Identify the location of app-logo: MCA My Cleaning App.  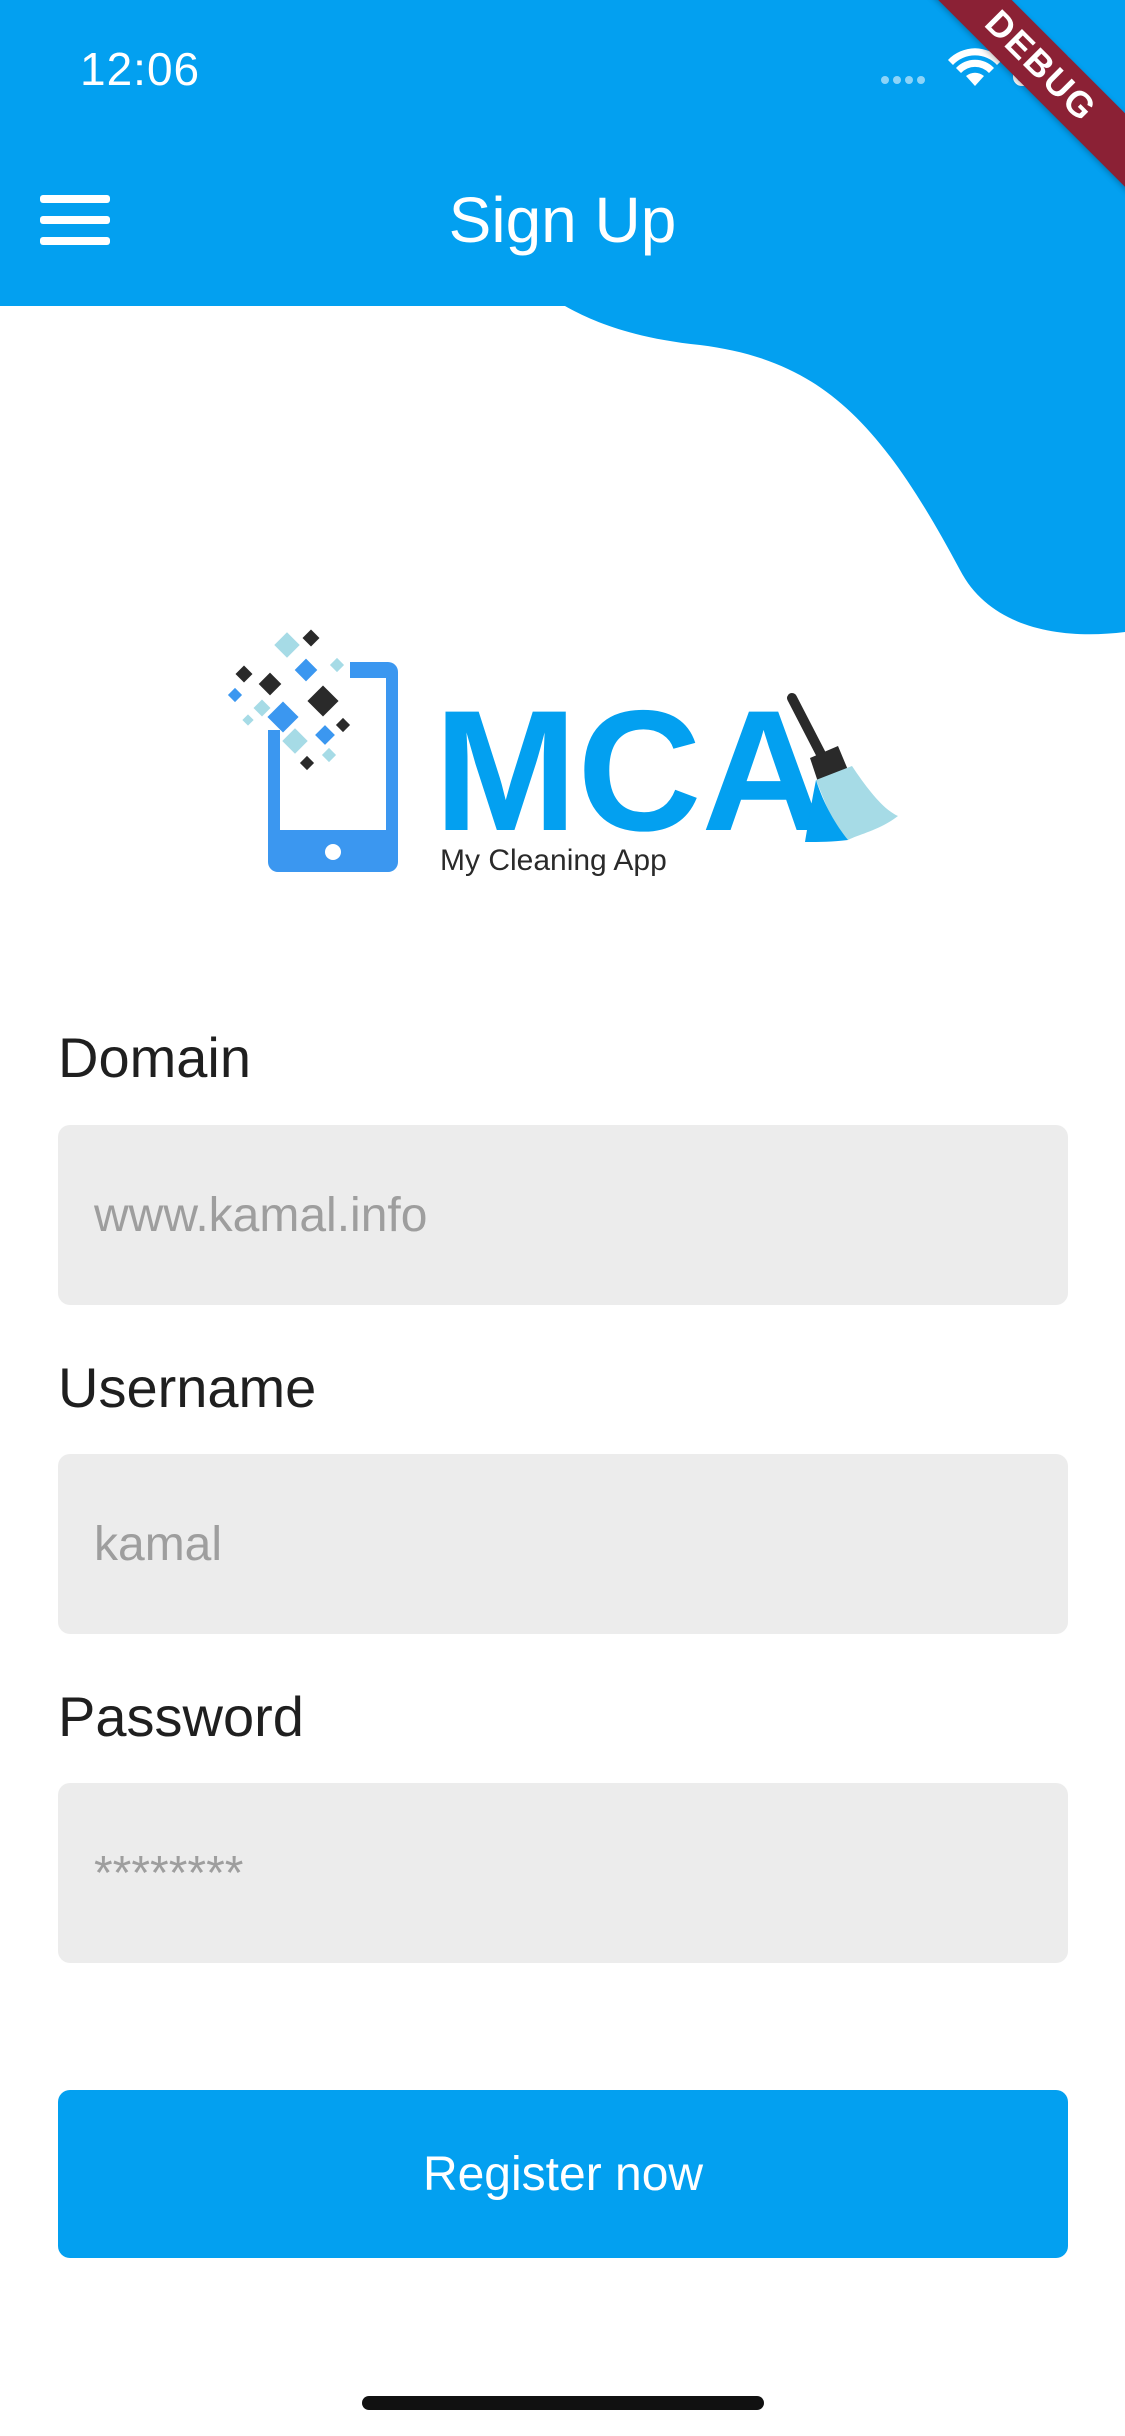
(562, 753).